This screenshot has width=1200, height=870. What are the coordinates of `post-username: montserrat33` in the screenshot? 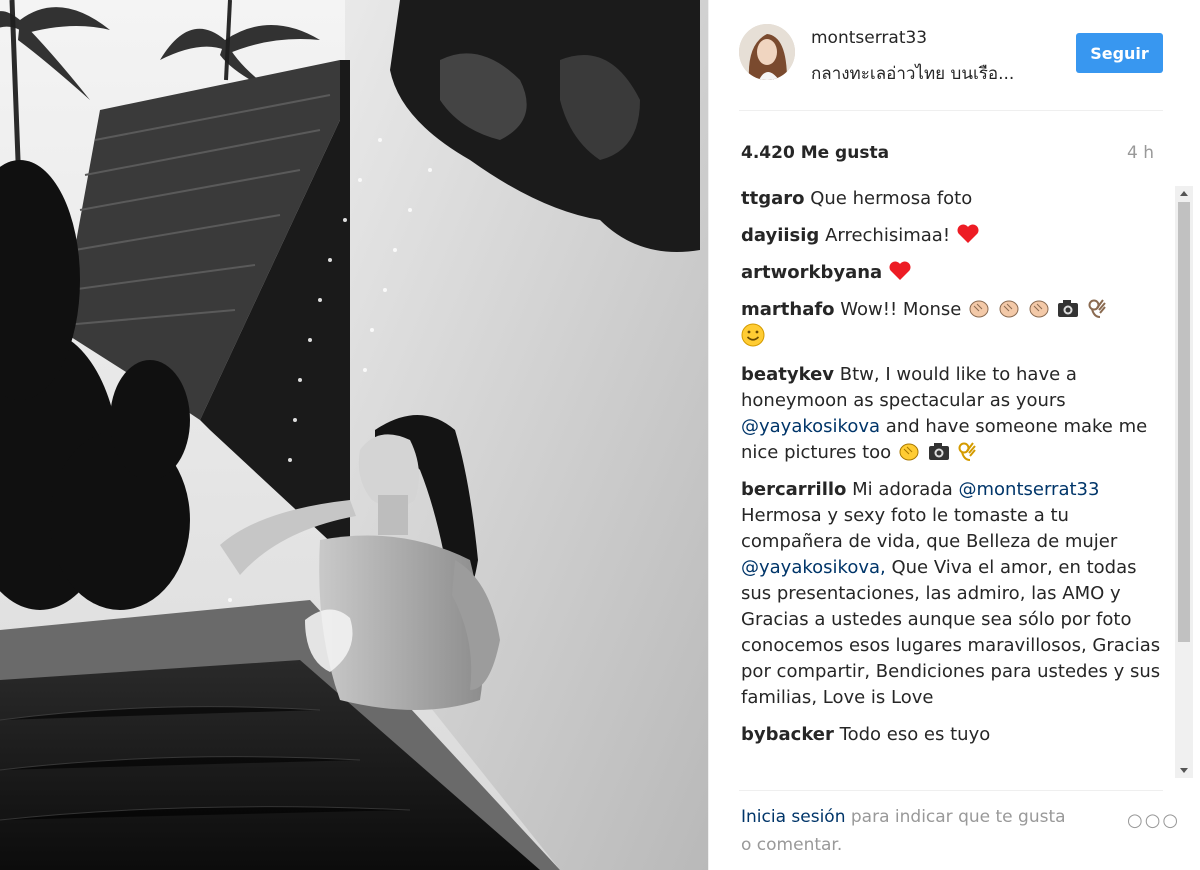 It's located at (869, 38).